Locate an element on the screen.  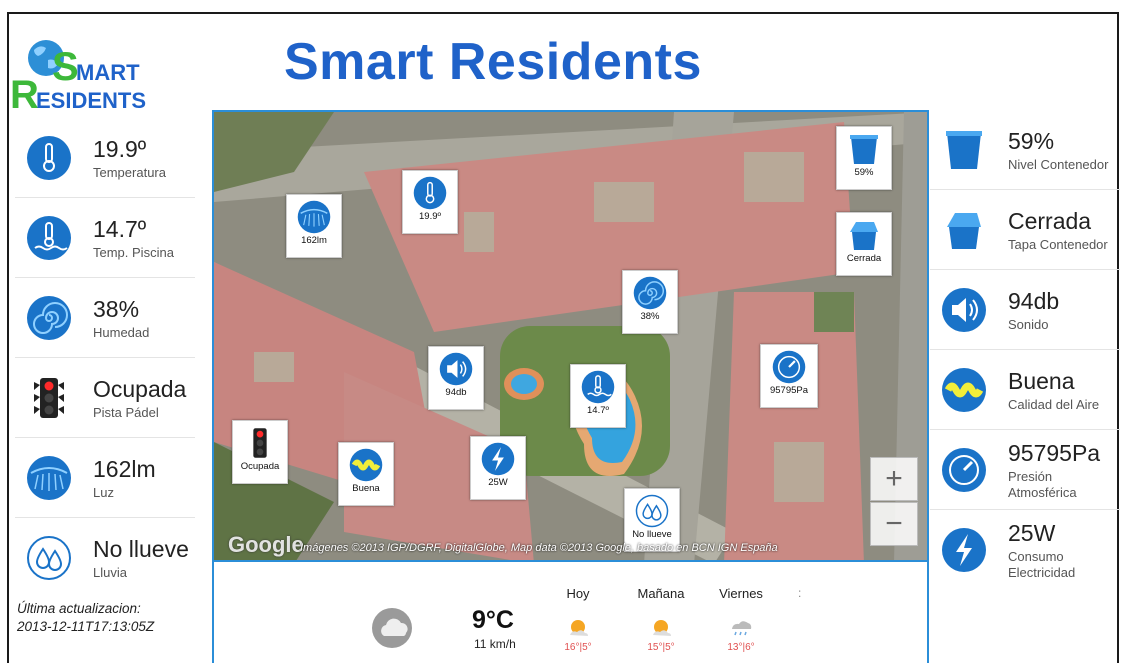
marker-pool-temp: 14.7º is located at coordinates (598, 396).